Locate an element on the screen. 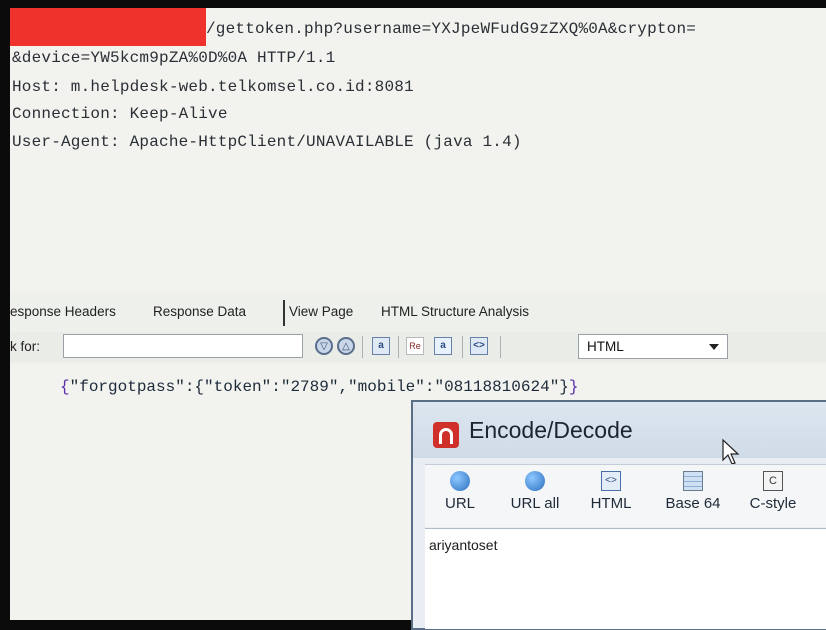 The height and width of the screenshot is (630, 826). match-case-icon: a is located at coordinates (381, 346).